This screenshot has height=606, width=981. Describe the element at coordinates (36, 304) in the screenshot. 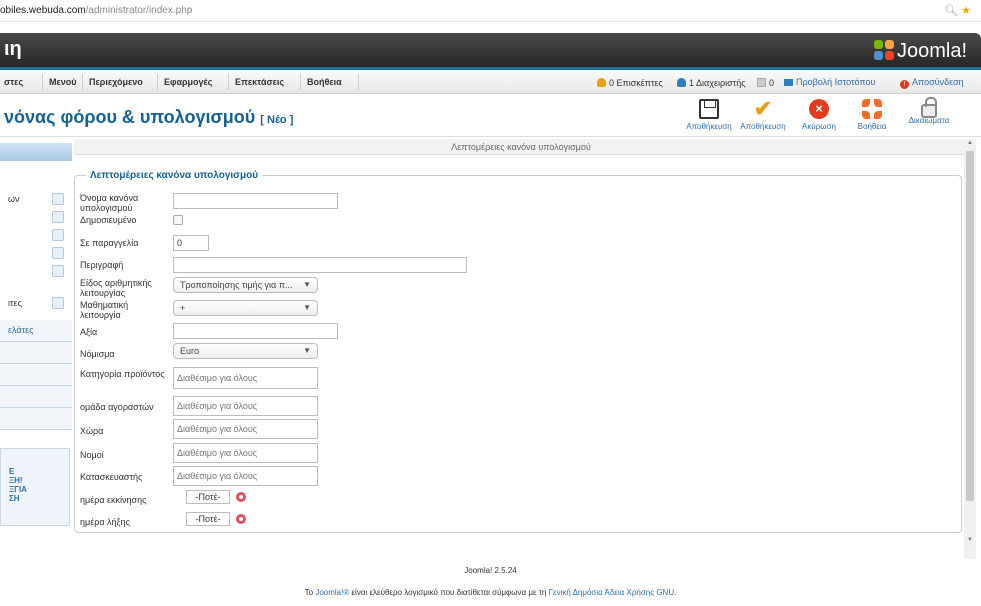

I see `sidebar-item: ιτες` at that location.